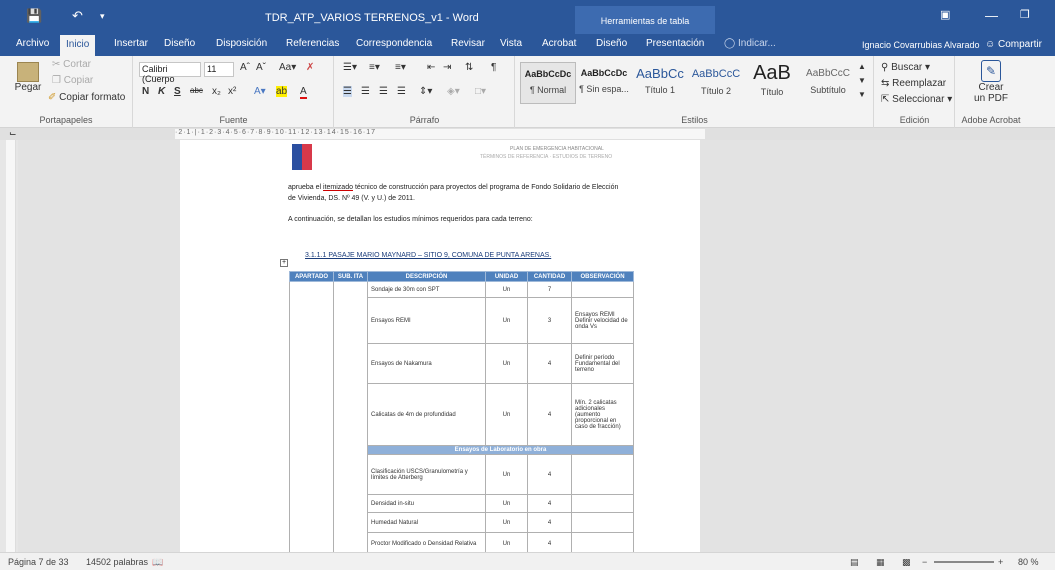 The width and height of the screenshot is (1055, 570). What do you see at coordinates (913, 83) in the screenshot?
I see `replace-button: ⇆ Reemplazar` at bounding box center [913, 83].